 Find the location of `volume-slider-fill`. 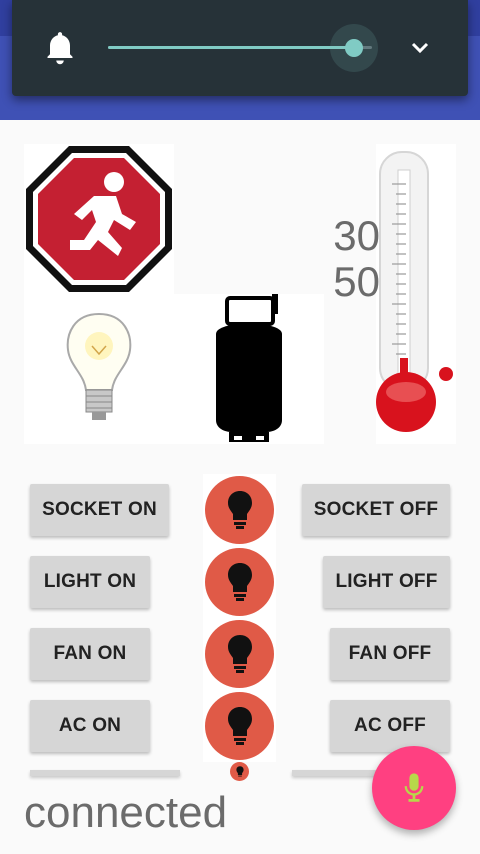

volume-slider-fill is located at coordinates (231, 47).